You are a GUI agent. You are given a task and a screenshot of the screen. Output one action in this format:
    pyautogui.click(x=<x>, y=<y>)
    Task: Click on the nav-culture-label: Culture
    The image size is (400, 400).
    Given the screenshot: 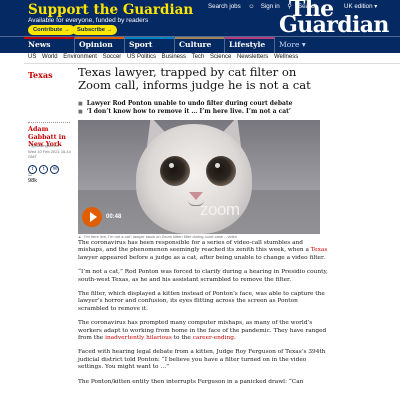 What is the action you would take?
    pyautogui.click(x=195, y=44)
    